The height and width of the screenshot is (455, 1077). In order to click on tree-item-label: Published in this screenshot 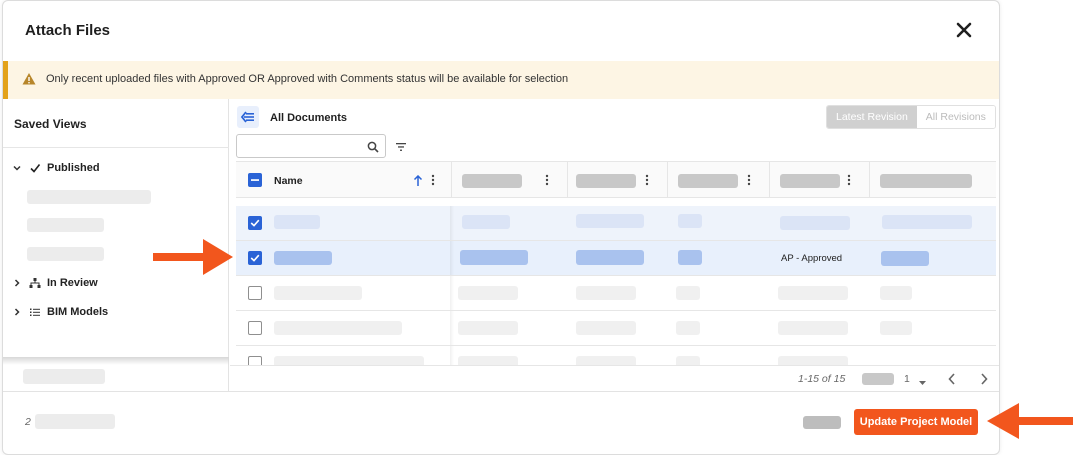, I will do `click(73, 168)`.